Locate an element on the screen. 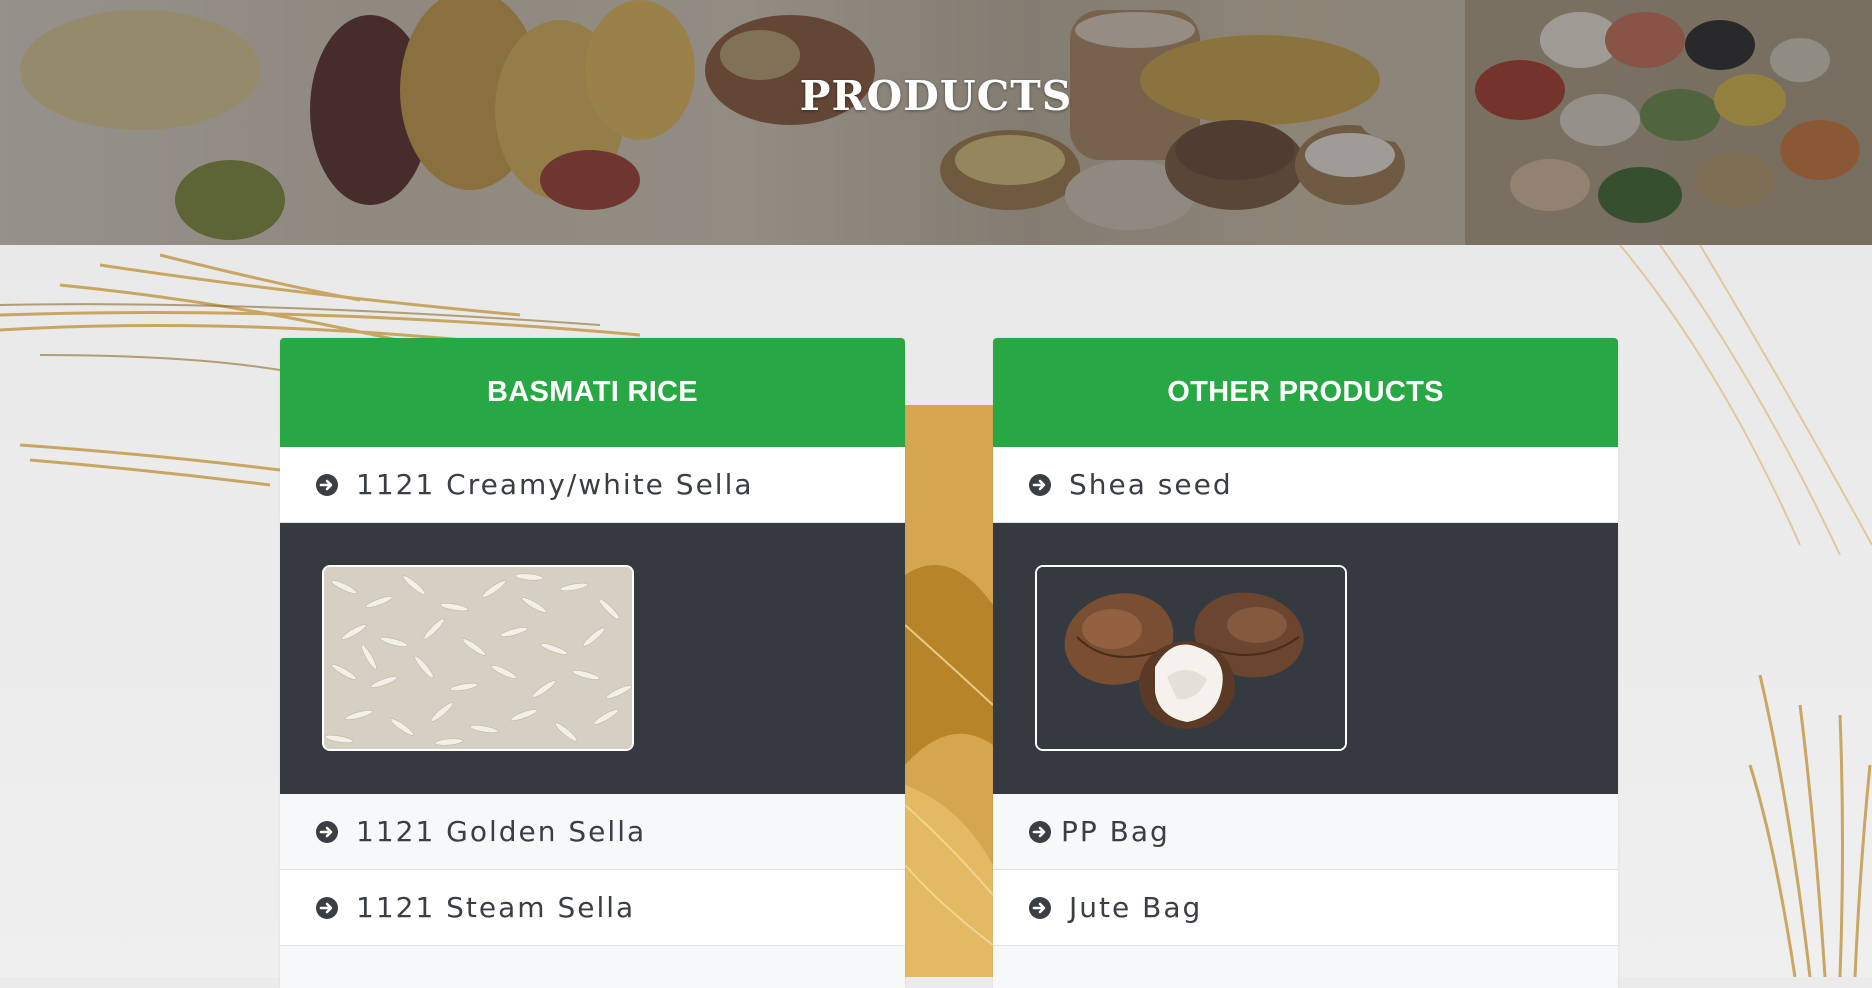 The width and height of the screenshot is (1872, 988). card-header: BASMATI RICE is located at coordinates (592, 392).